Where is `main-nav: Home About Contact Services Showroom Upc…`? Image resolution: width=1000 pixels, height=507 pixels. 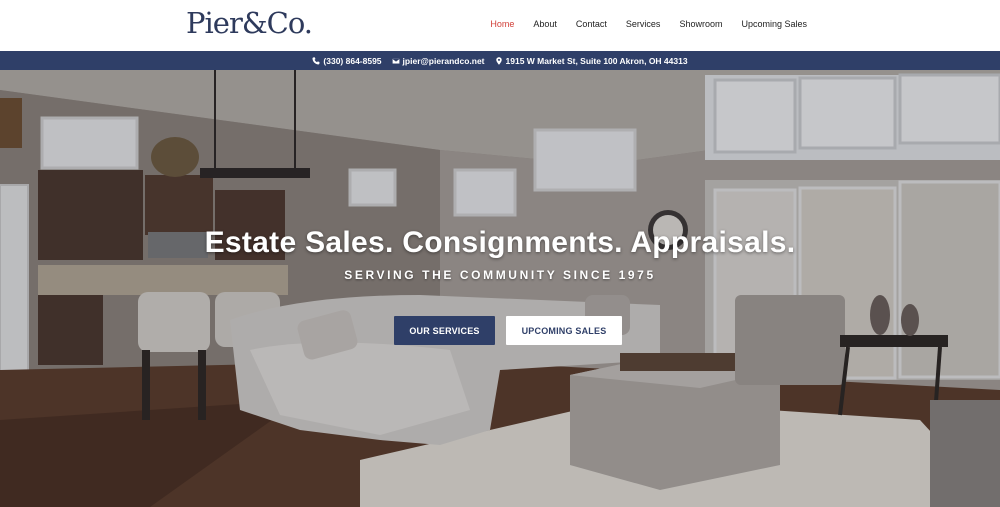 main-nav: Home About Contact Services Showroom Upc… is located at coordinates (639, 24).